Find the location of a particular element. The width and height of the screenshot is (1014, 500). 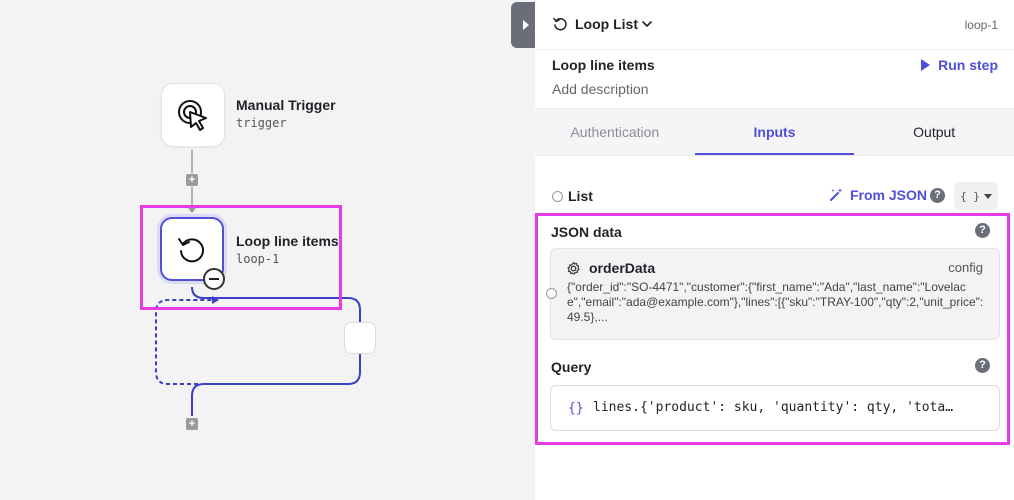

magic-wand-icon is located at coordinates (836, 194).